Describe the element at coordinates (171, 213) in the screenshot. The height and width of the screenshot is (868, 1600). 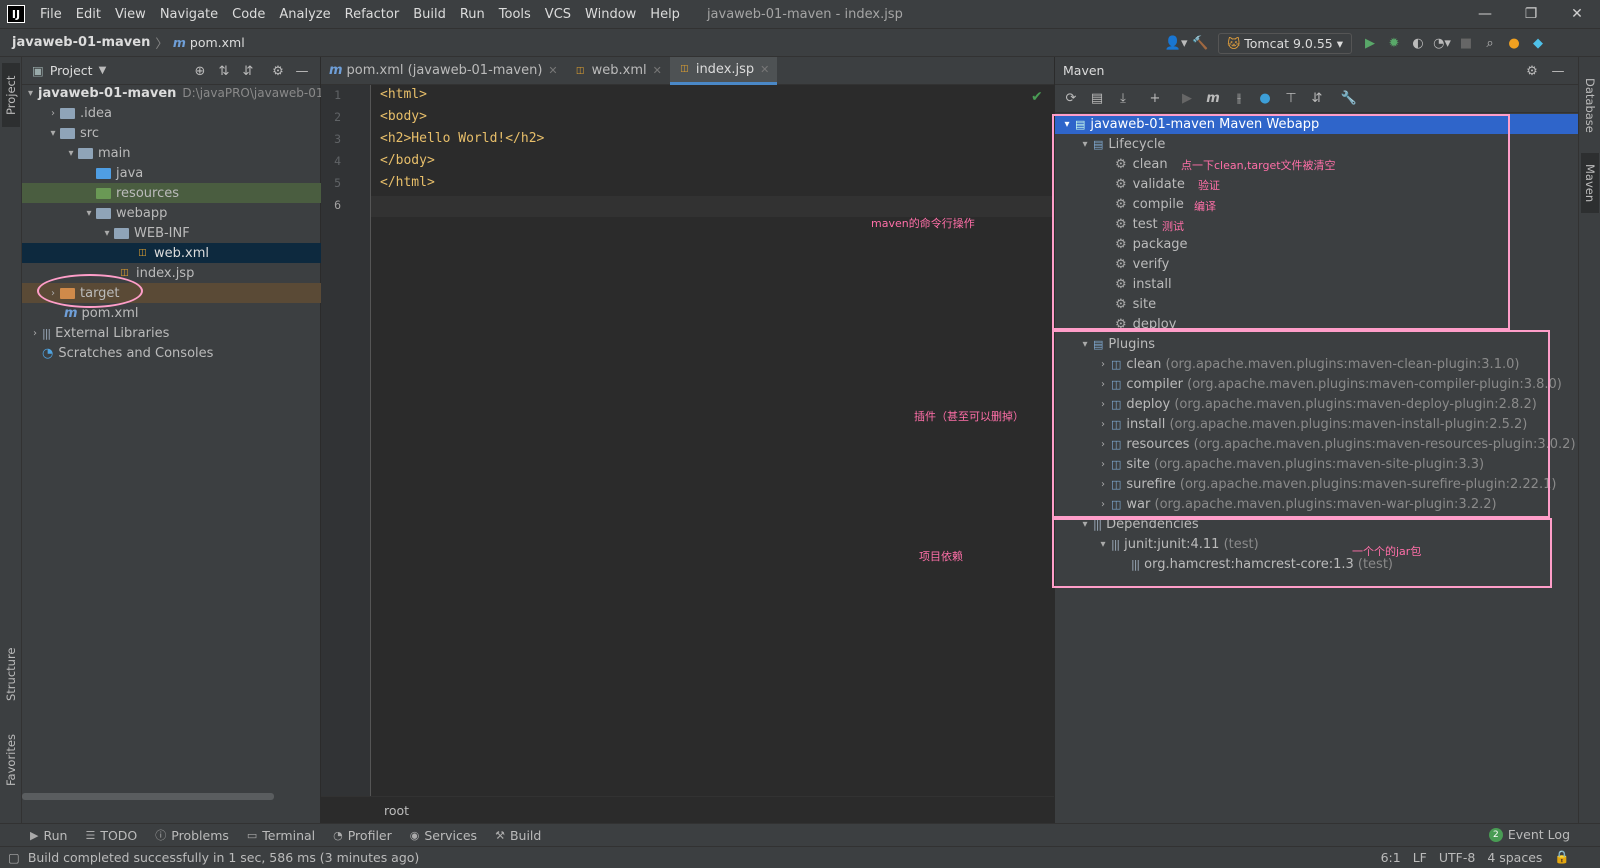
I see `tree-item-webapp: ▾ webapp` at that location.